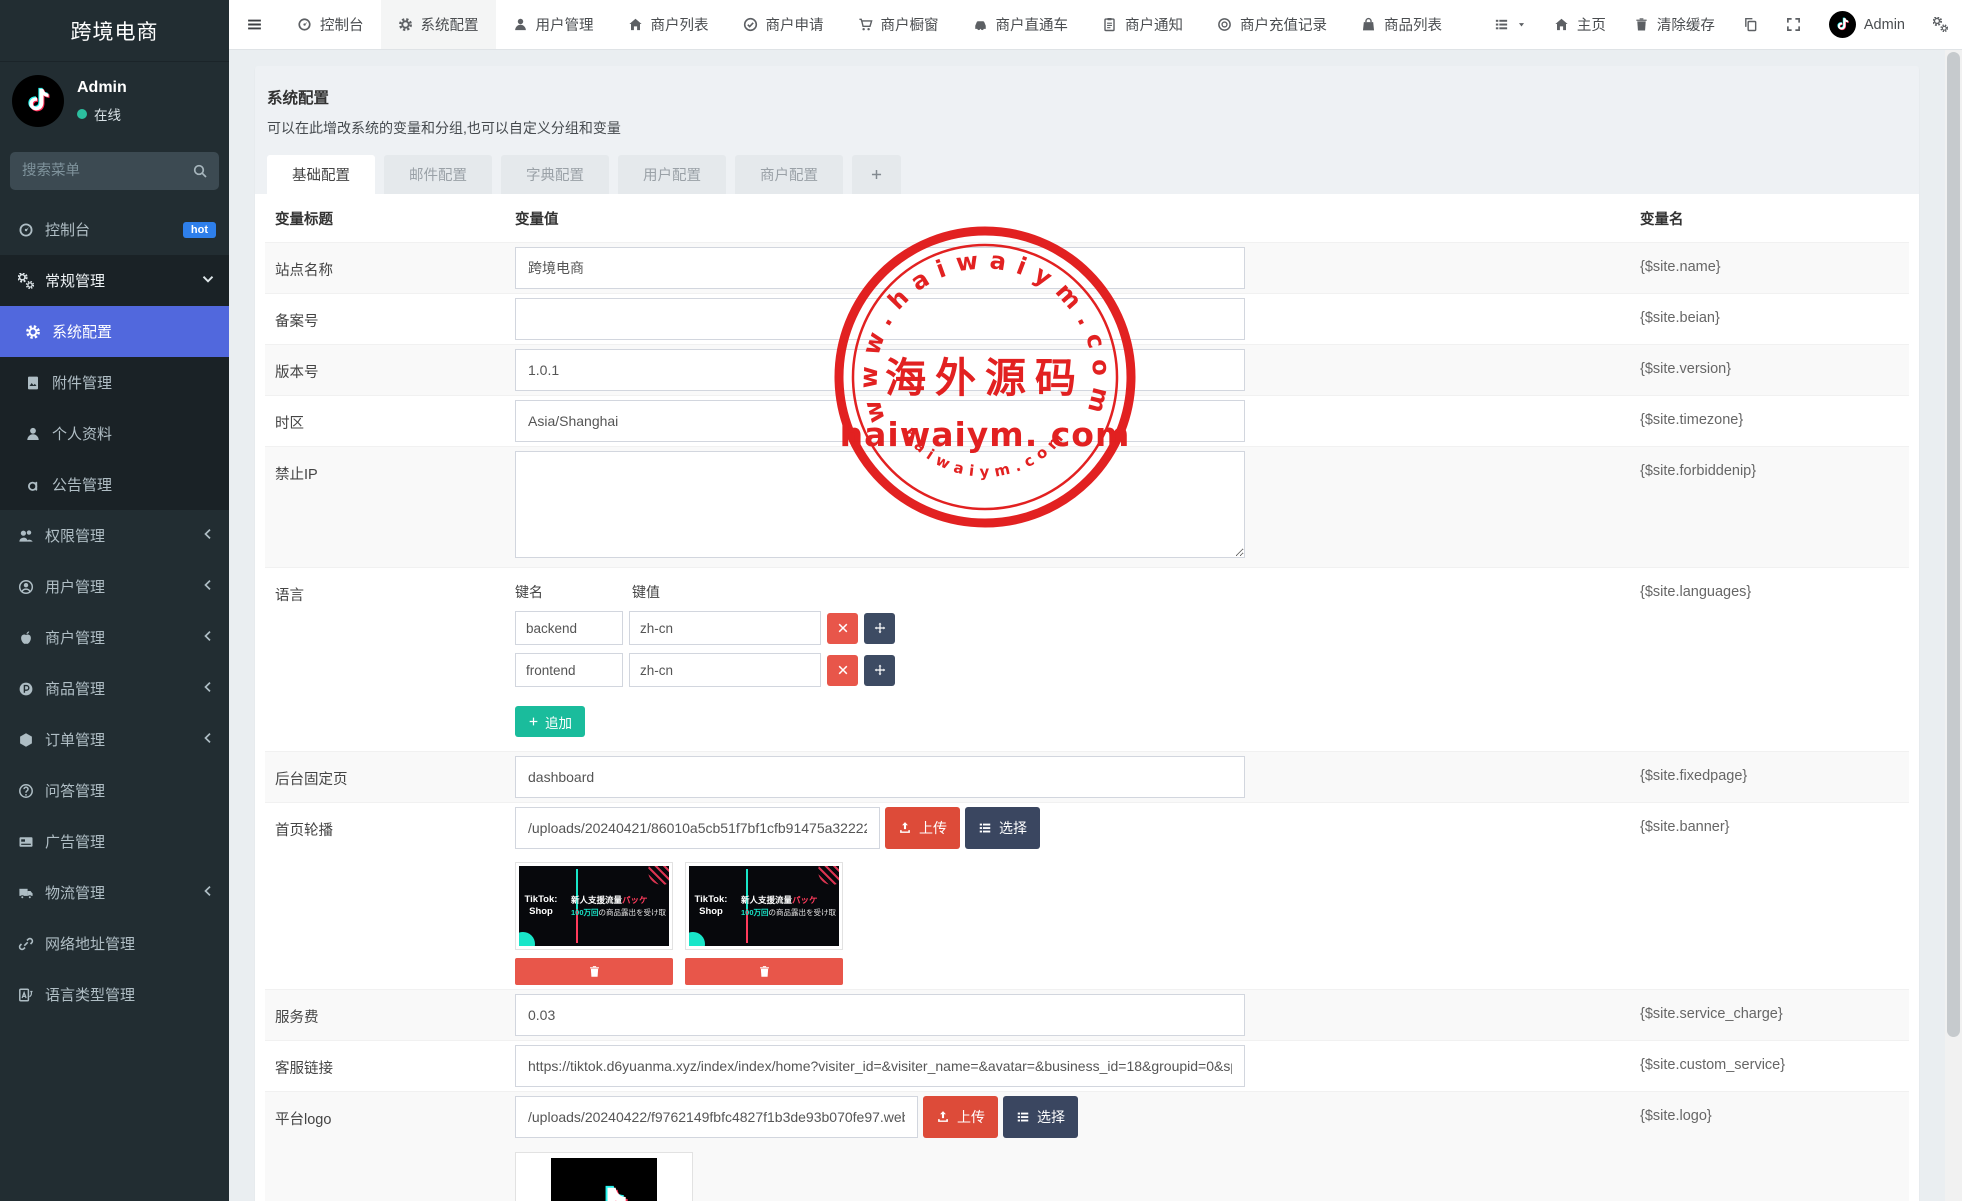 Image resolution: width=1962 pixels, height=1201 pixels. Describe the element at coordinates (438, 24) in the screenshot. I see `nav-item-system-config: 系统配置` at that location.